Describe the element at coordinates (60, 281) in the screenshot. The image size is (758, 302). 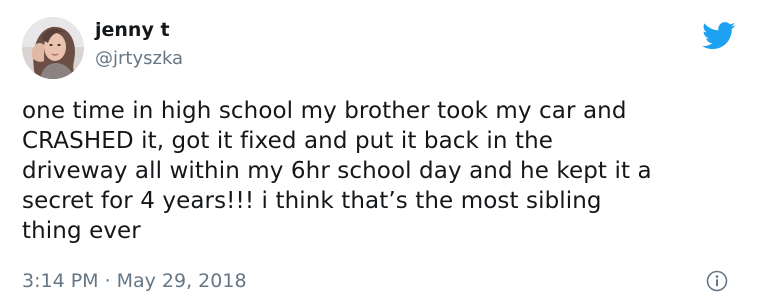
I see `tweet-time: 3:14 PM` at that location.